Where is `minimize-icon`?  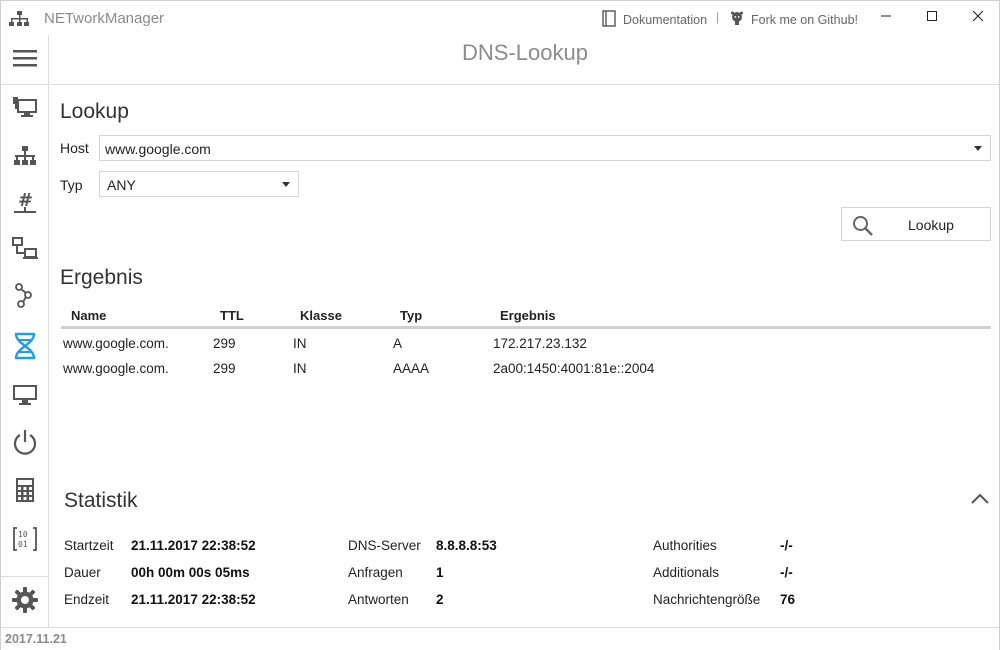
minimize-icon is located at coordinates (886, 18).